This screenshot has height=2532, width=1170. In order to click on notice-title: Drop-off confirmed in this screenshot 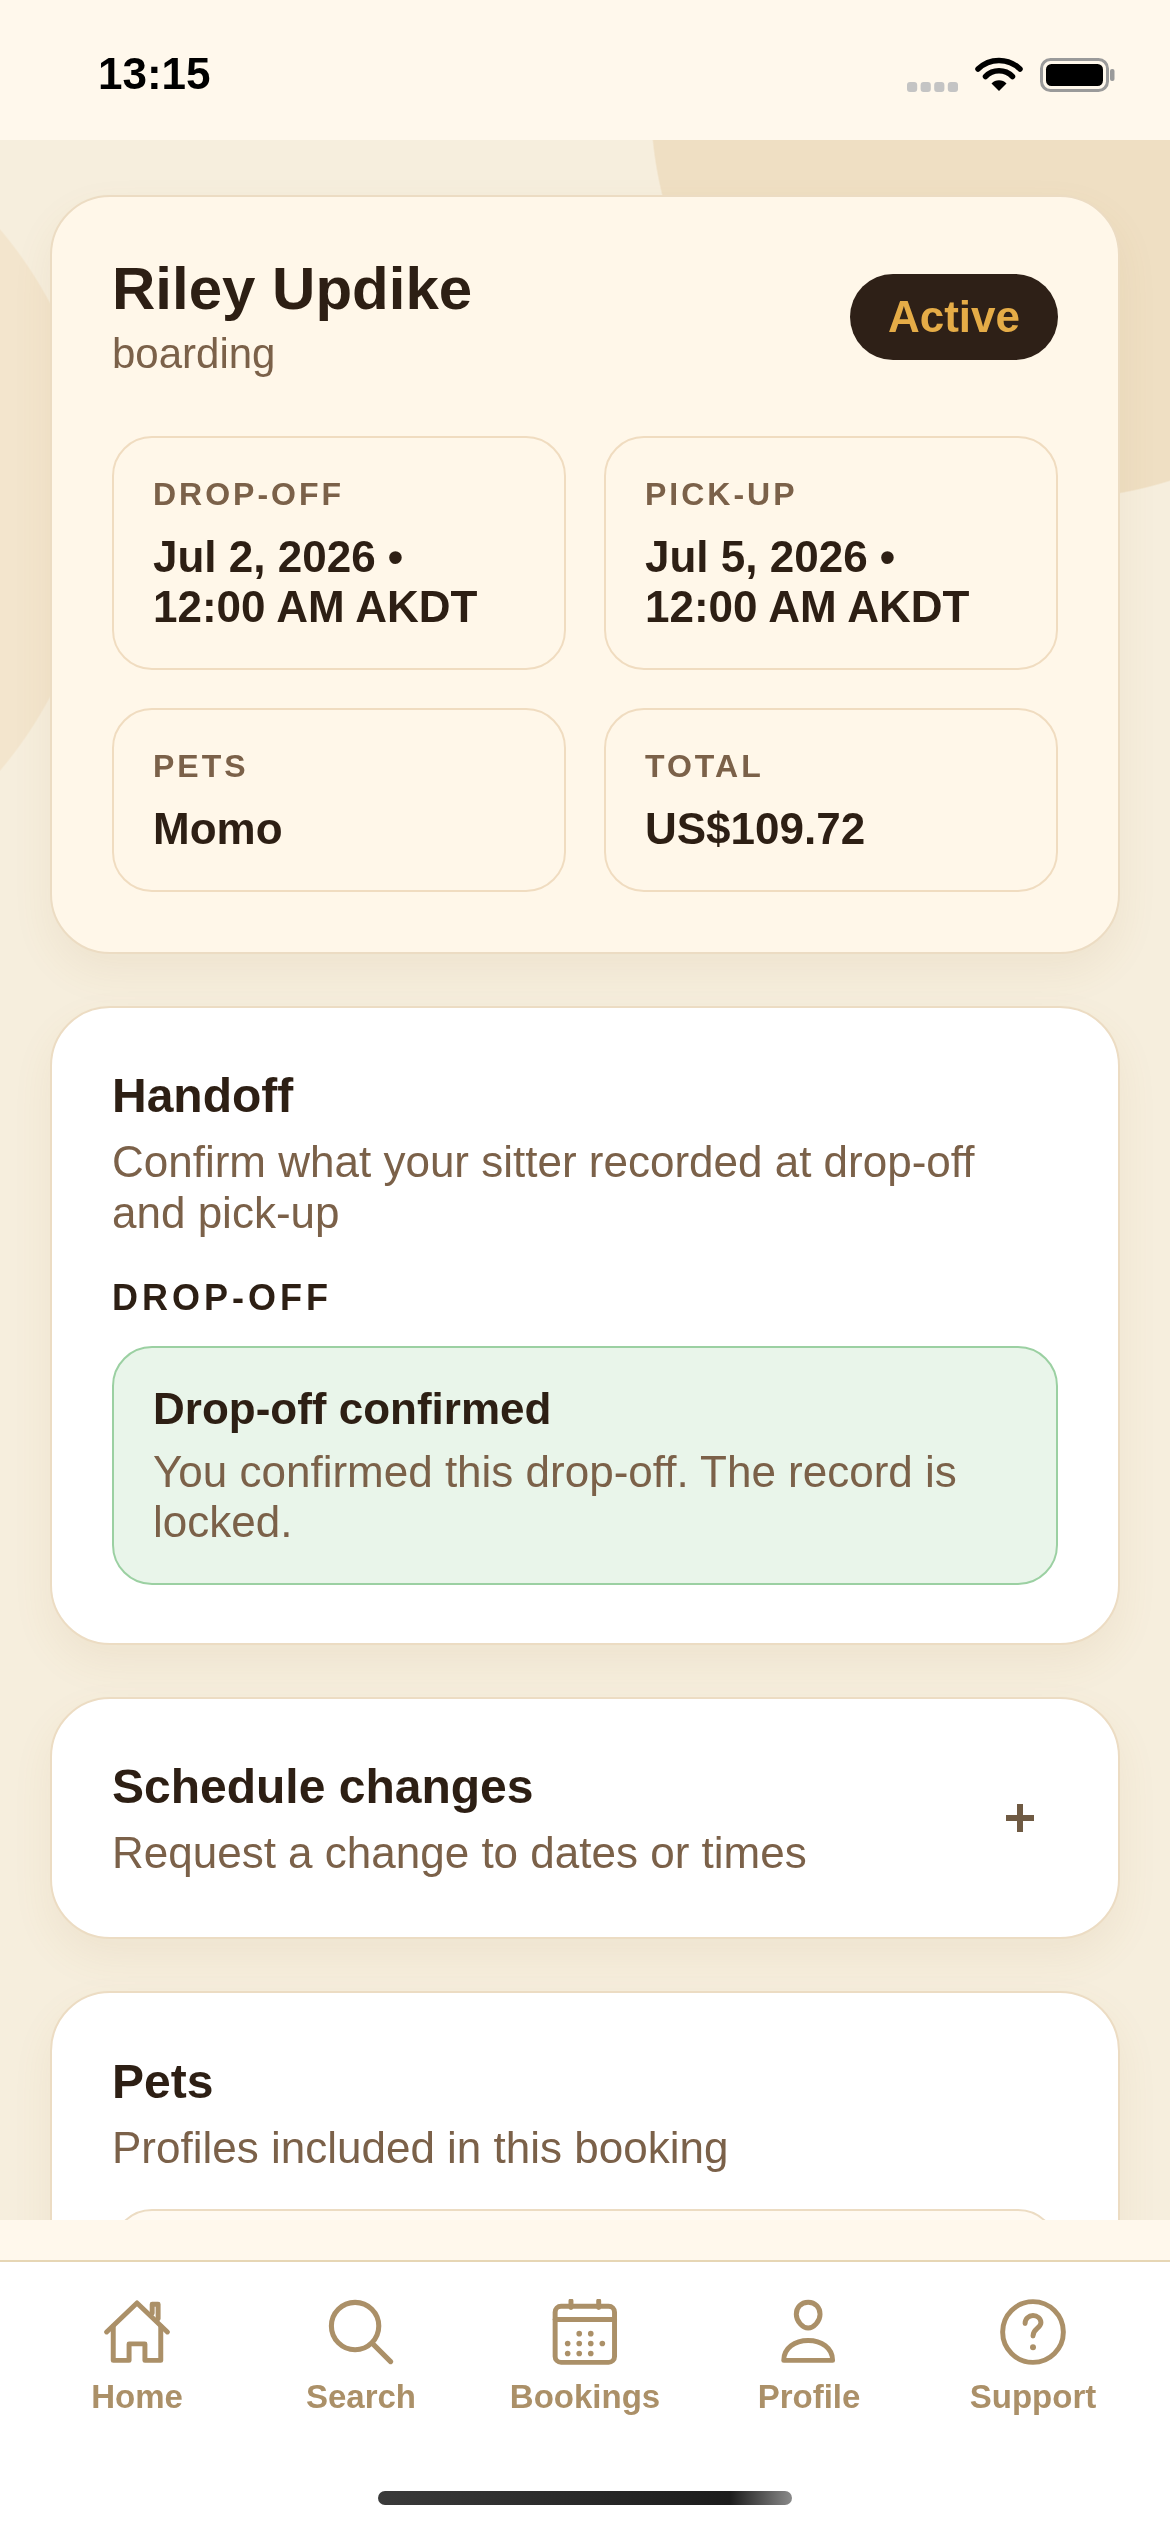, I will do `click(353, 1409)`.